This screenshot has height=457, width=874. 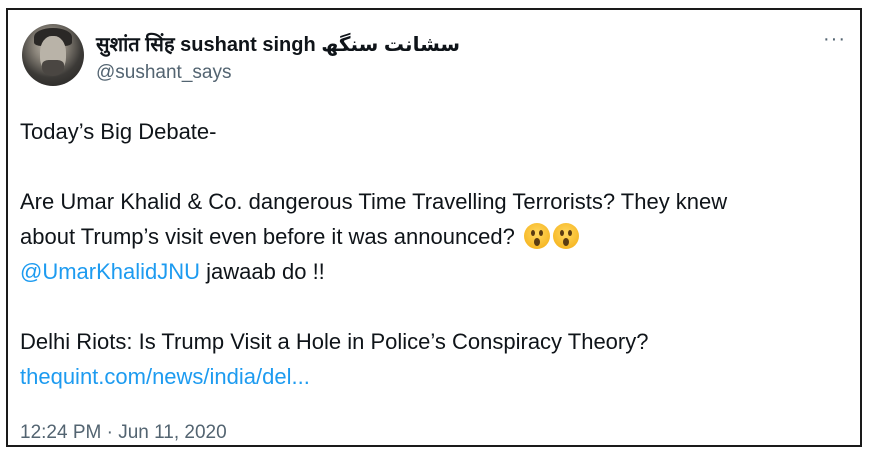 What do you see at coordinates (110, 271) in the screenshot?
I see `mention-link: @UmarKhalidJNU` at bounding box center [110, 271].